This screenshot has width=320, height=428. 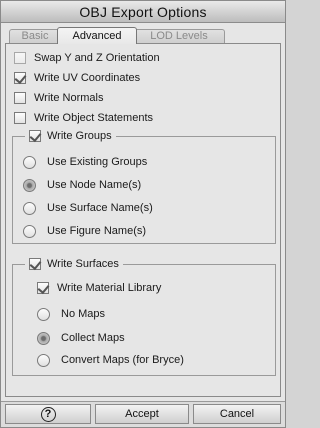 I want to click on write-normals-label: Write Normals, so click(x=69, y=98).